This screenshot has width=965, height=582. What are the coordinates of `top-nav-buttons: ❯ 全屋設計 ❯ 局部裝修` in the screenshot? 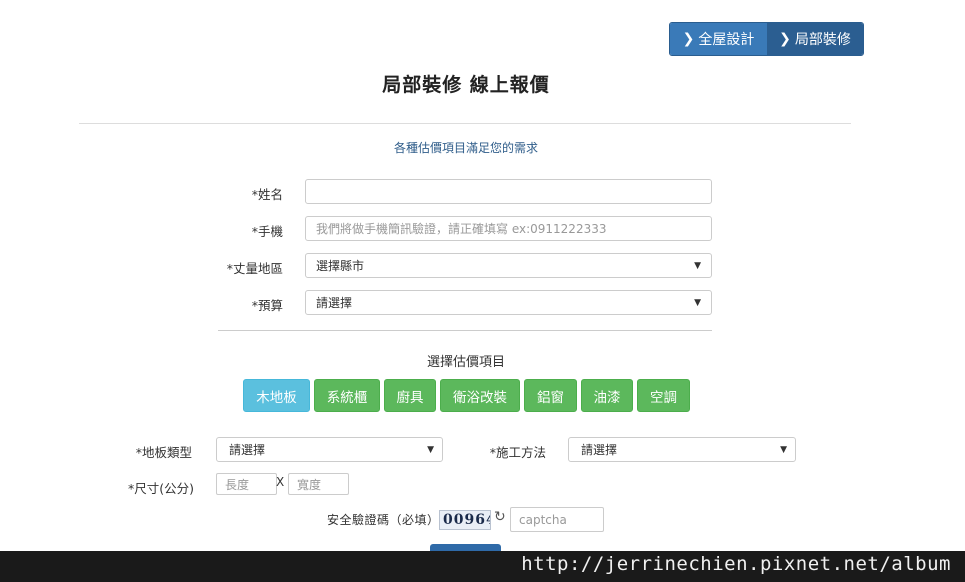 It's located at (766, 39).